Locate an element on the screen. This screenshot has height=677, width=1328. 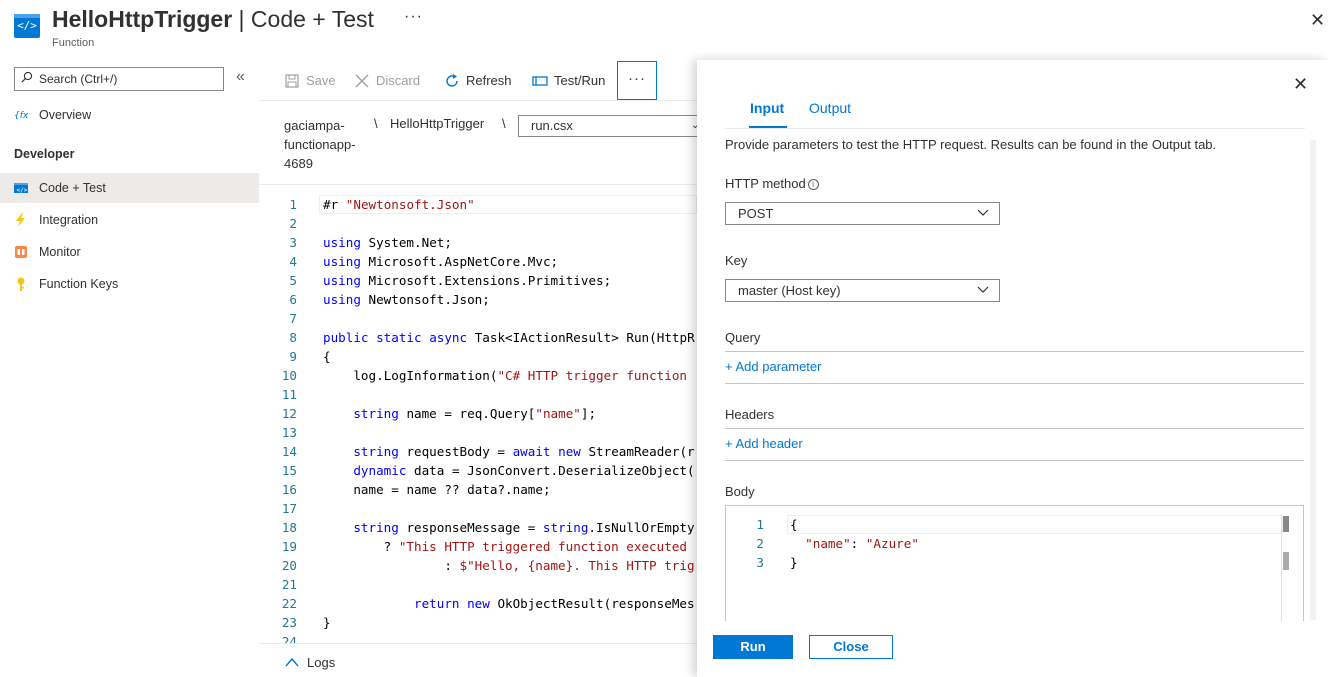
code-line: 24 is located at coordinates (478, 637).